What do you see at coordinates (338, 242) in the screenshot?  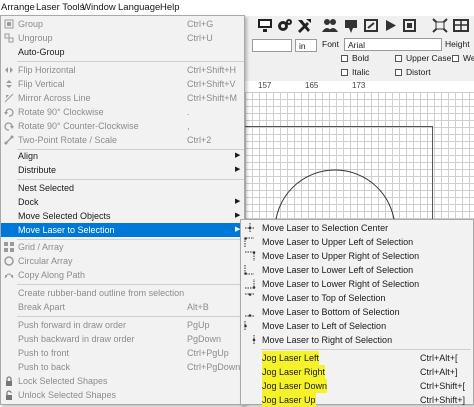 I see `submenu-item-label: Move Laser to Upper Left of Selection` at bounding box center [338, 242].